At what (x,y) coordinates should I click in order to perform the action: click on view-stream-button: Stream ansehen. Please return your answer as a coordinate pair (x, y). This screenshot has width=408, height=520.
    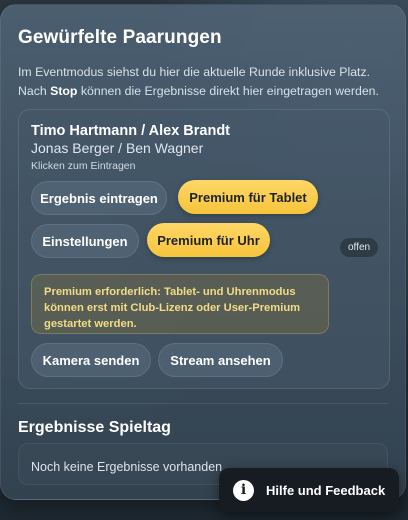
    Looking at the image, I should click on (220, 360).